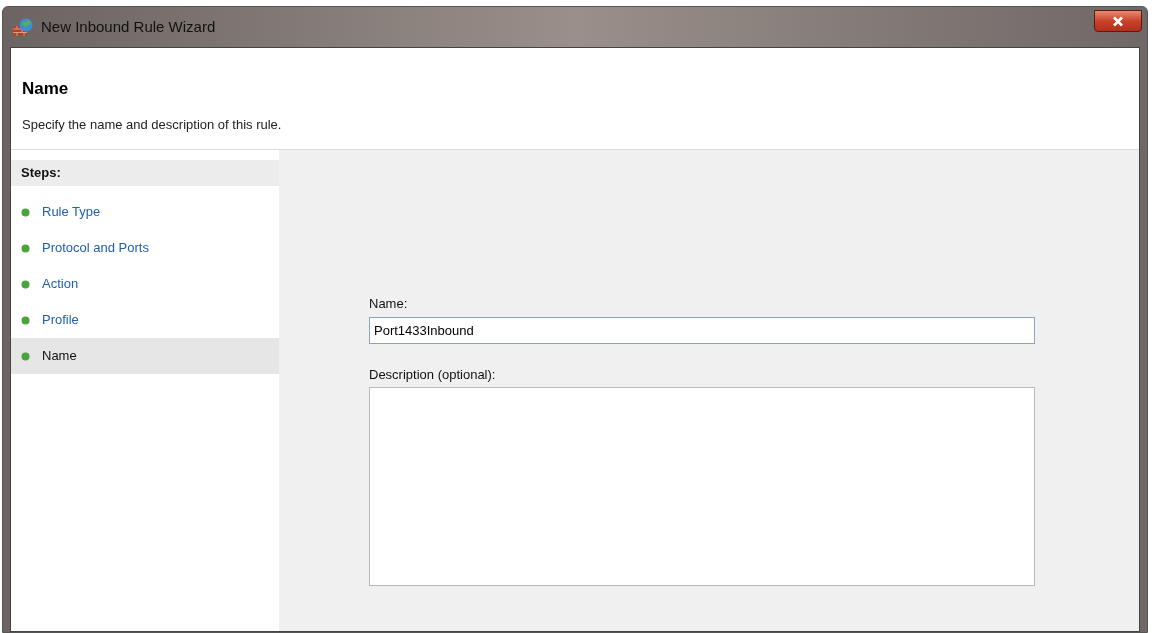 The width and height of the screenshot is (1154, 633). I want to click on page-title: Name, so click(46, 89).